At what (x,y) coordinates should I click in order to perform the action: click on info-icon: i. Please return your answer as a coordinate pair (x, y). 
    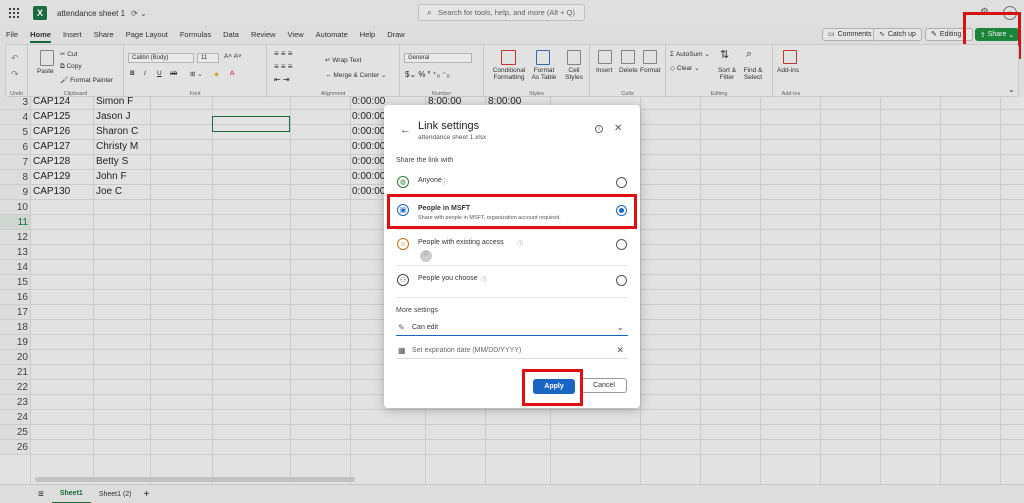
    Looking at the image, I should click on (599, 129).